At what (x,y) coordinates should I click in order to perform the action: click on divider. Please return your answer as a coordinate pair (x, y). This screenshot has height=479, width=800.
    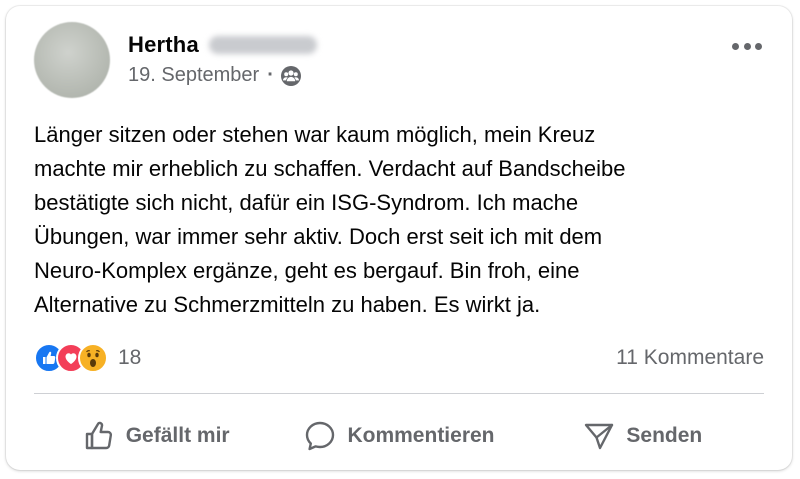
    Looking at the image, I should click on (399, 393).